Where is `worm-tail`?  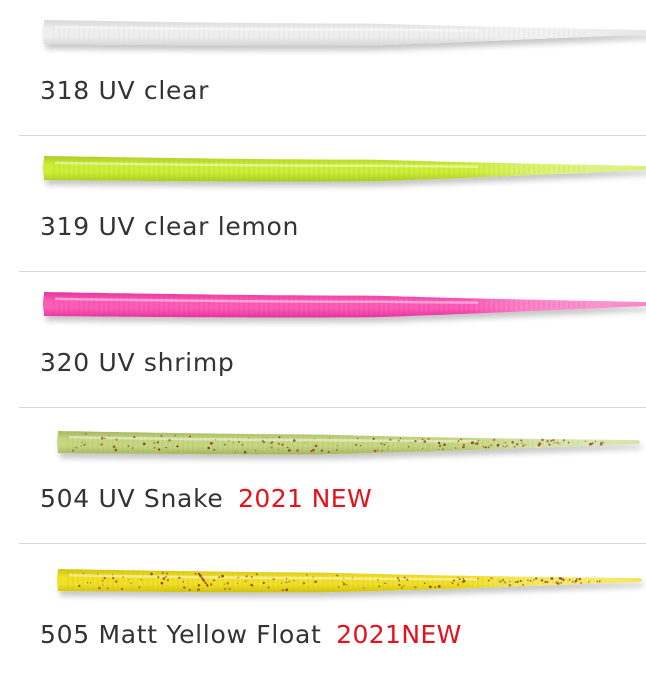
worm-tail is located at coordinates (349, 581).